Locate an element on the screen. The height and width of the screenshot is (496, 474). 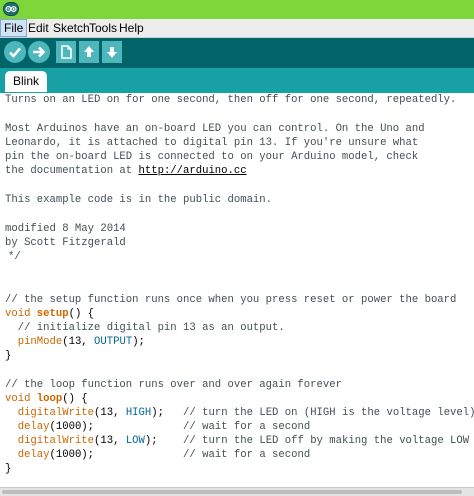
arrow-right-icon is located at coordinates (39, 52).